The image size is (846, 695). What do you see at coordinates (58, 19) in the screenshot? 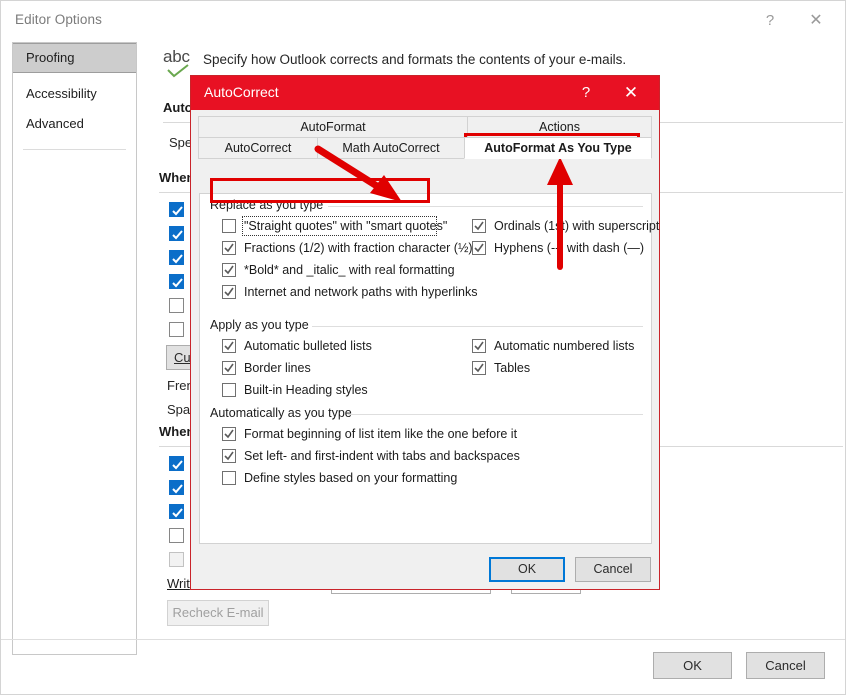
I see `window-title: Editor Options` at bounding box center [58, 19].